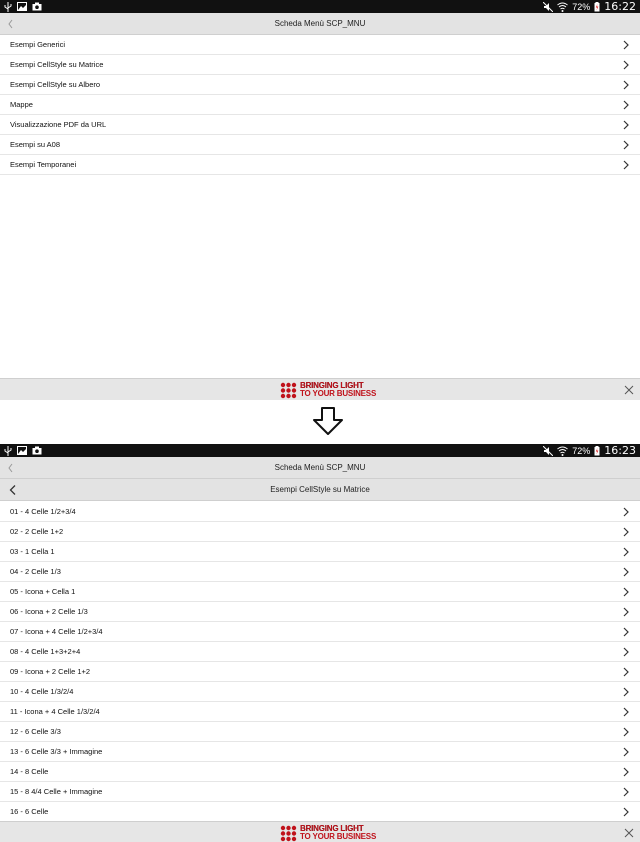  Describe the element at coordinates (320, 165) in the screenshot. I see `list-item: Esempi Temporanei` at that location.